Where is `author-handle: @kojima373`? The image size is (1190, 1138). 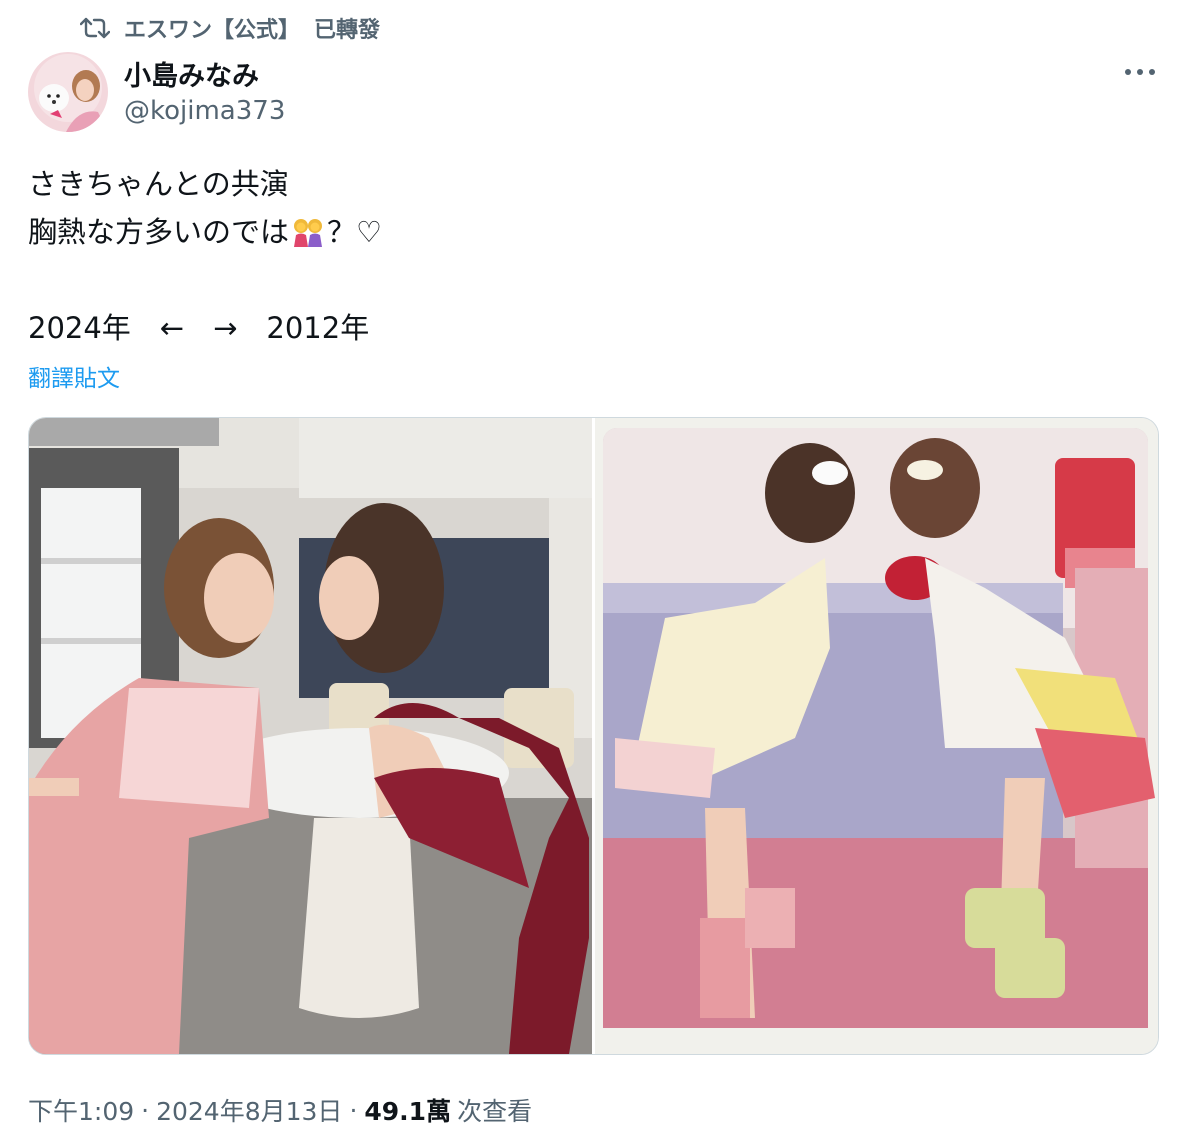 author-handle: @kojima373 is located at coordinates (204, 111).